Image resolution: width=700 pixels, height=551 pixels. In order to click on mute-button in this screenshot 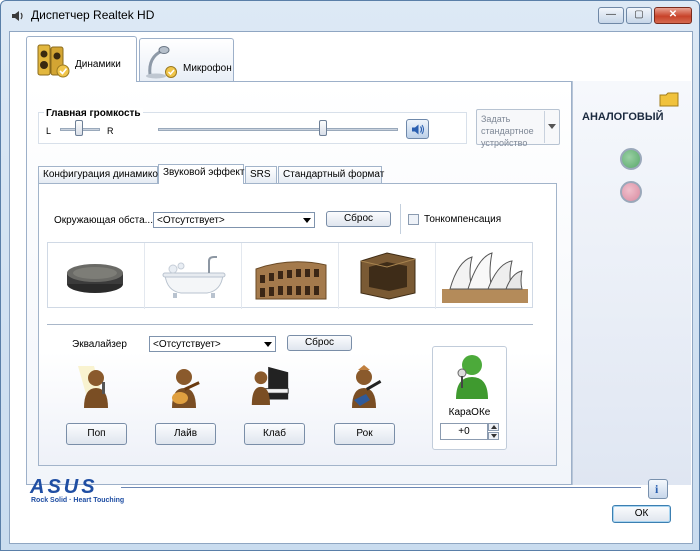, I will do `click(417, 129)`.